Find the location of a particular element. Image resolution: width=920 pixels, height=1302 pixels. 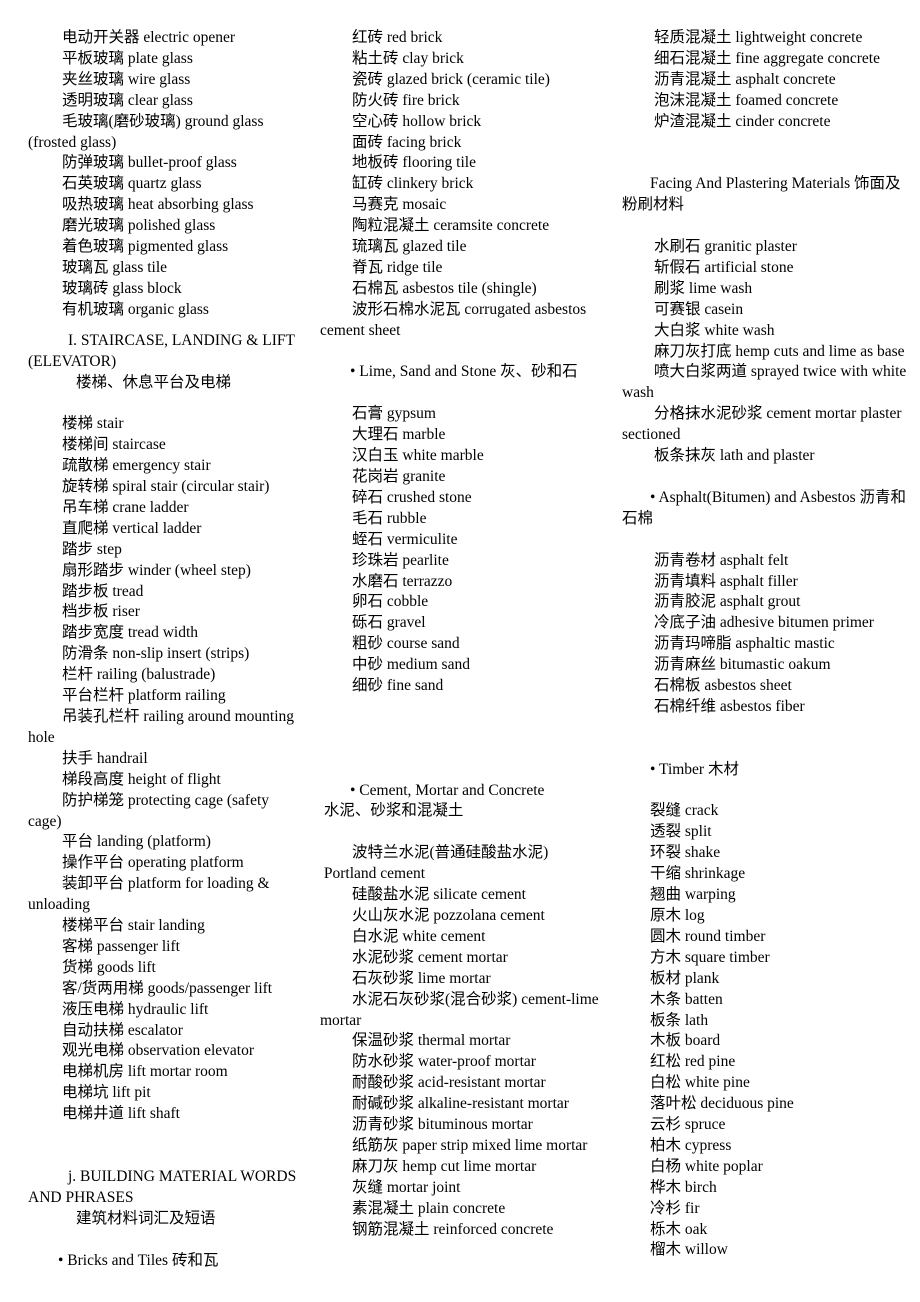

glossary-entry: 毛石 rubble is located at coordinates (389, 518).